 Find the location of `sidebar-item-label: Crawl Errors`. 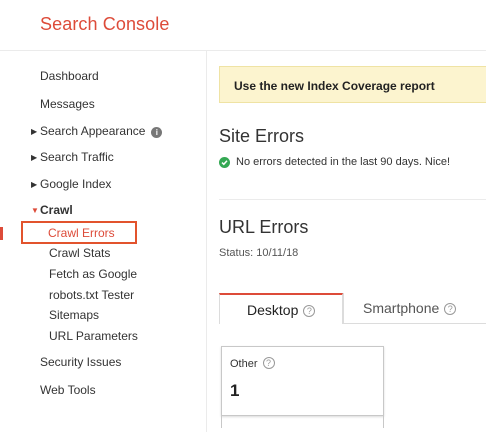

sidebar-item-label: Crawl Errors is located at coordinates (81, 233).